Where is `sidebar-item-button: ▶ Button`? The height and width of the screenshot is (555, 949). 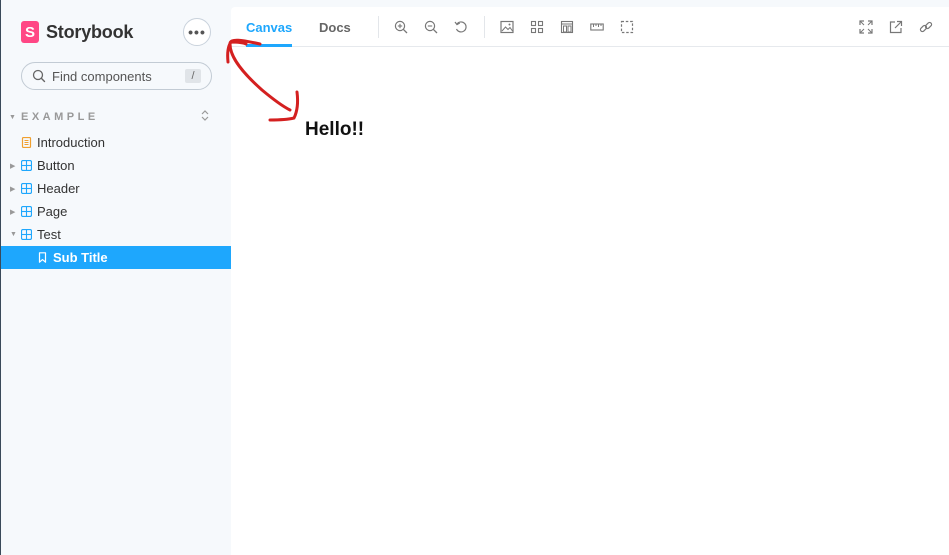 sidebar-item-button: ▶ Button is located at coordinates (116, 165).